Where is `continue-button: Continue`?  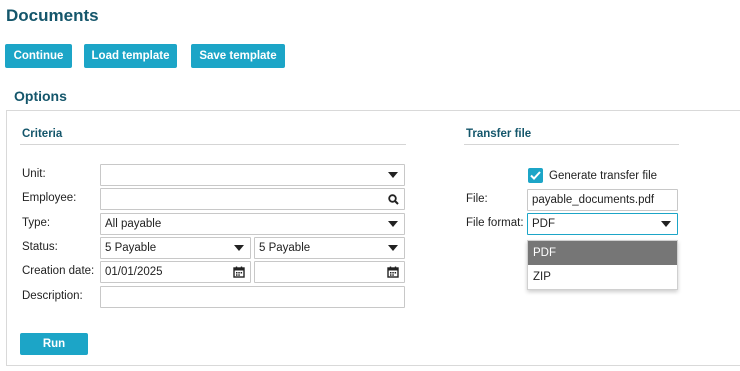
continue-button: Continue is located at coordinates (38, 56).